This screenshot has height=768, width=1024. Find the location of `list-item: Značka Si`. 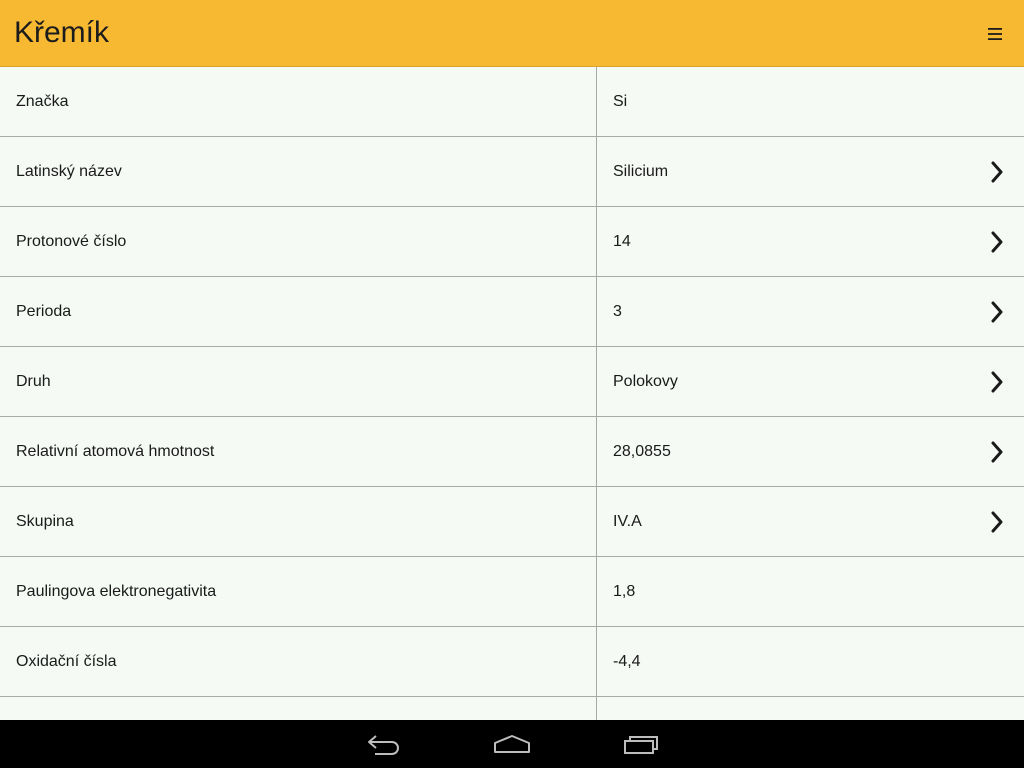

list-item: Značka Si is located at coordinates (512, 102).